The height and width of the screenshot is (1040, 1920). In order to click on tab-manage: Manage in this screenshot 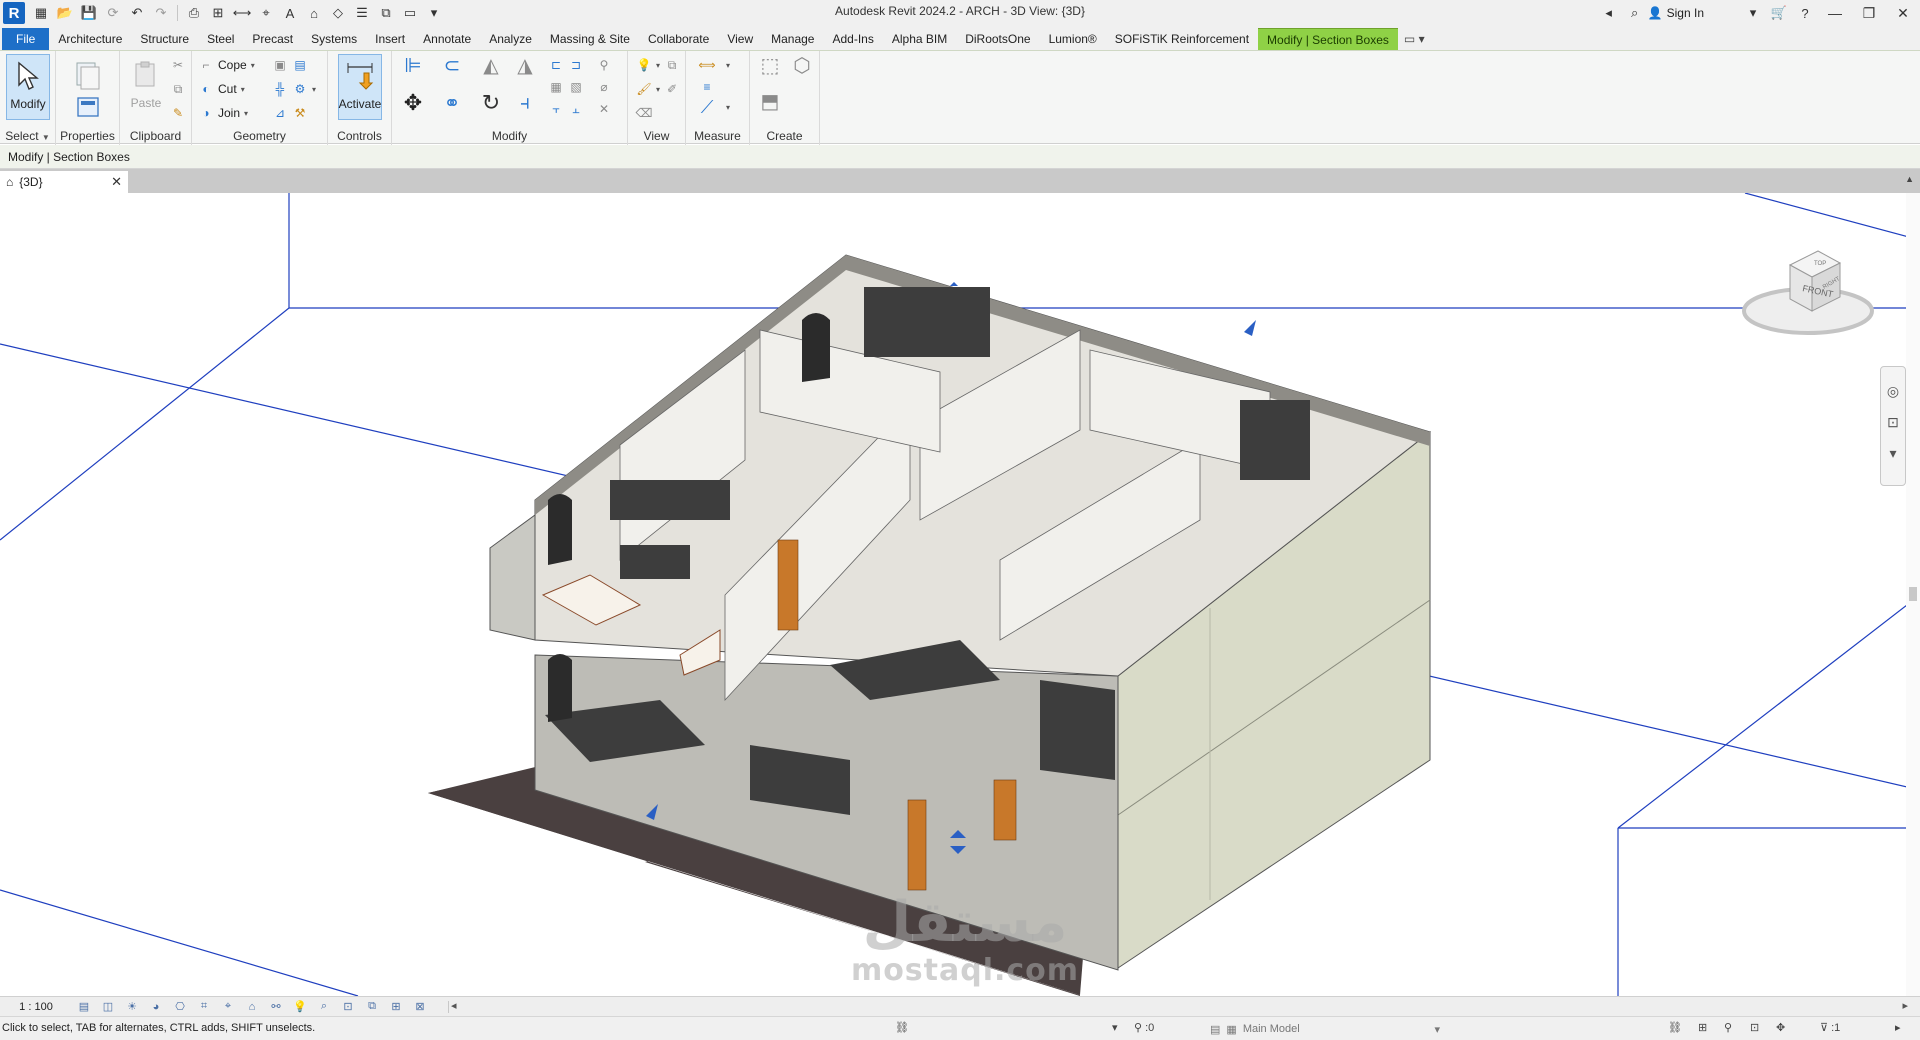, I will do `click(792, 39)`.